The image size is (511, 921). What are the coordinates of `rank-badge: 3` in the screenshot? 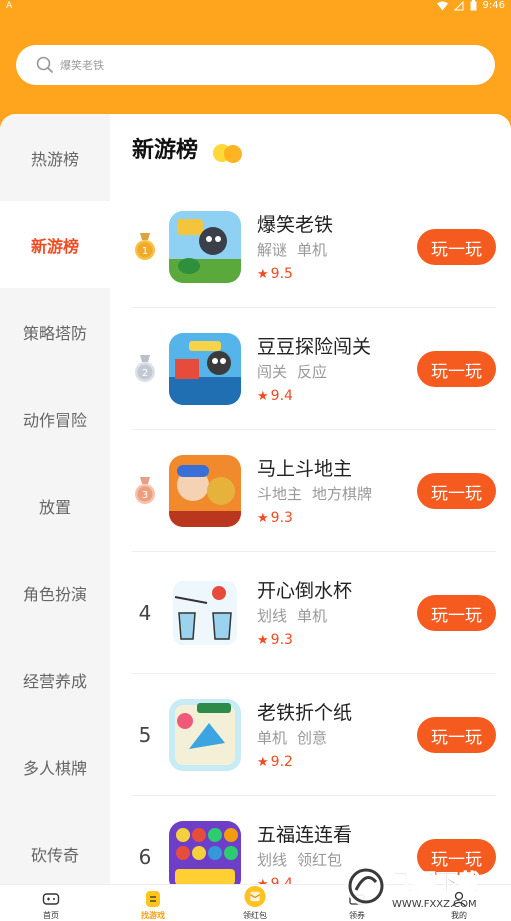 It's located at (145, 491).